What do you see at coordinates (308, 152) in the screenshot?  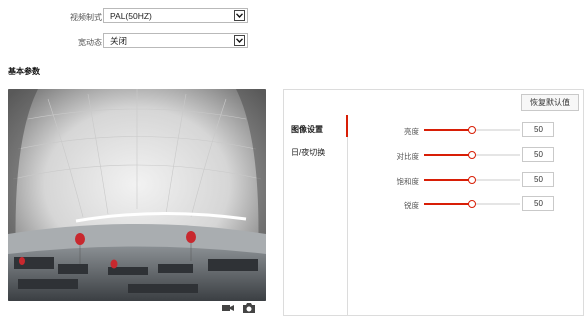 I see `tab-day-night-switch: 日/夜切换` at bounding box center [308, 152].